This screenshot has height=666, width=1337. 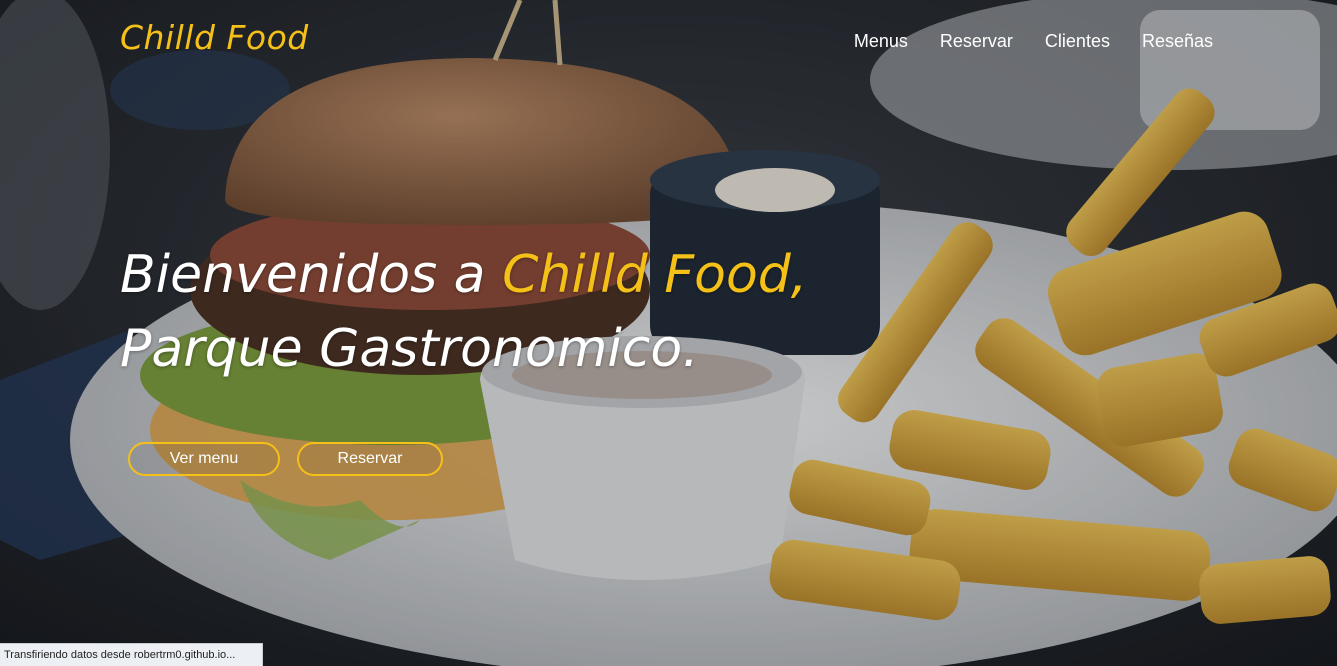 I want to click on headline-brand: Chilld Food,, so click(x=655, y=275).